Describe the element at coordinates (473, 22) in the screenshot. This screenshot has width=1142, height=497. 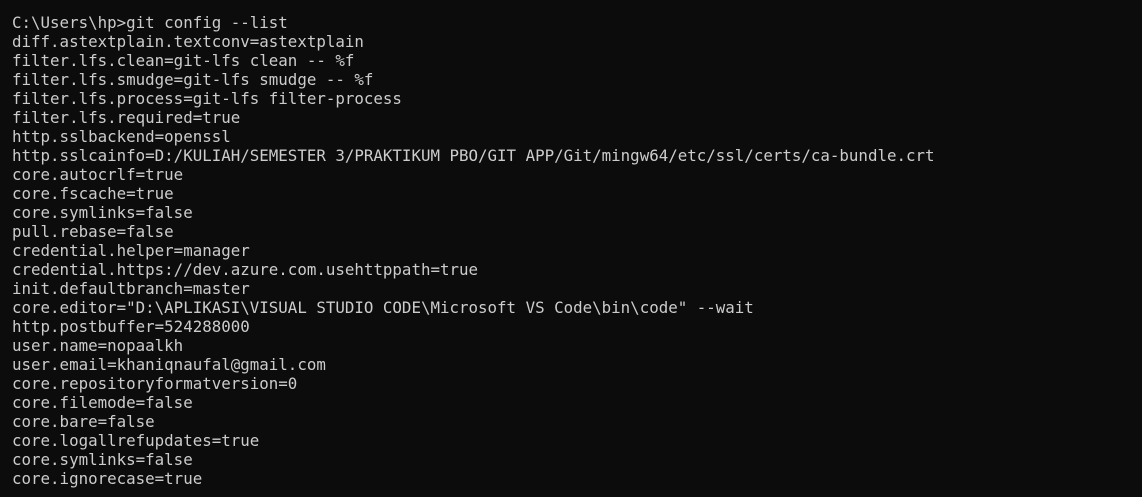
I see `command-line: C:\Users\hp>git config --list` at that location.